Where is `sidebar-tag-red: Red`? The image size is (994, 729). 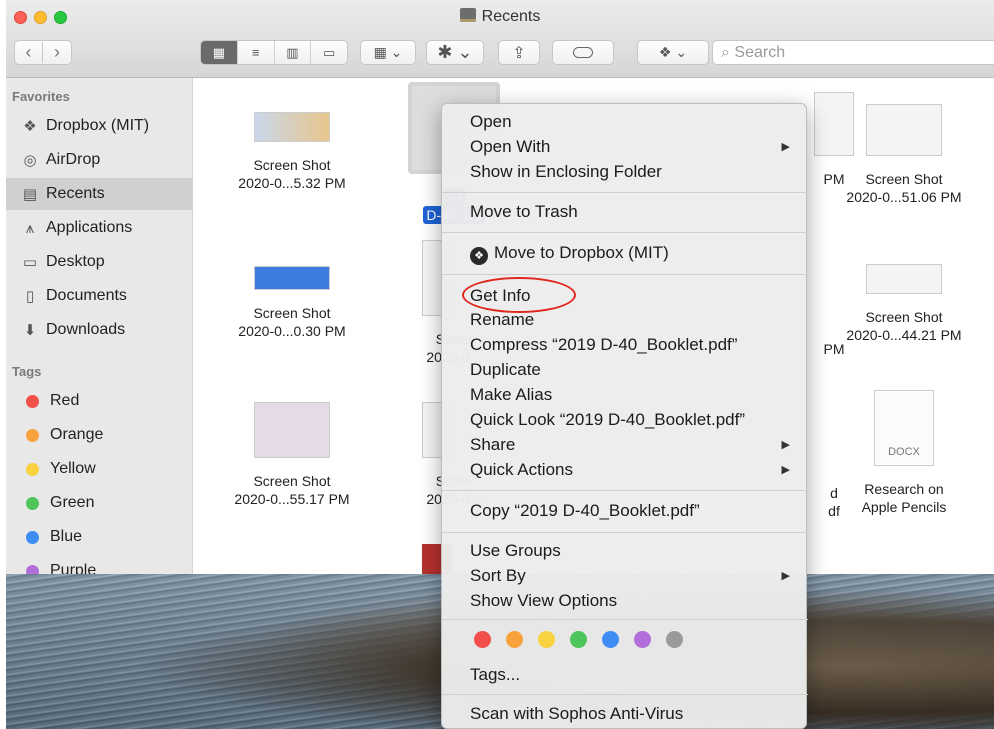 sidebar-tag-red: Red is located at coordinates (99, 401).